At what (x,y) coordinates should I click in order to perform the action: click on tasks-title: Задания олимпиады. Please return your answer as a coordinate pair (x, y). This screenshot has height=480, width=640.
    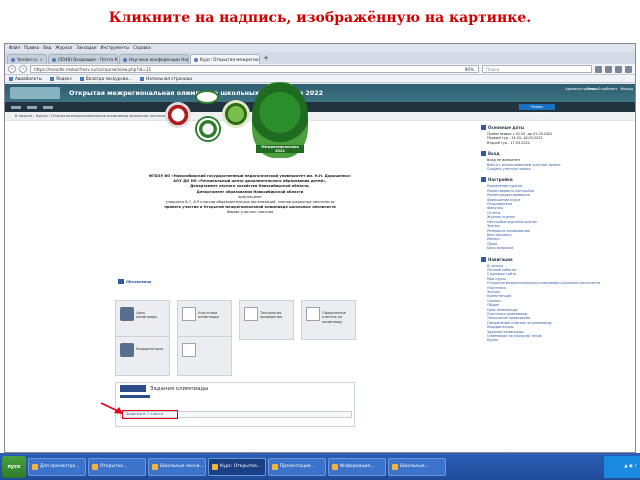
    Looking at the image, I should click on (179, 388).